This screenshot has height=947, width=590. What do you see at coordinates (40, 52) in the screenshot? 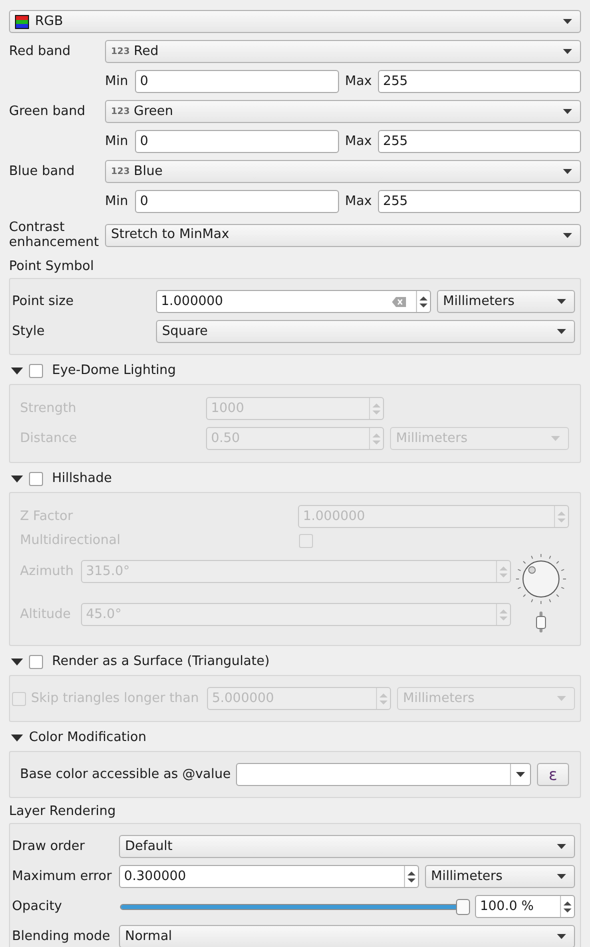
I see `field-label: Red band` at bounding box center [40, 52].